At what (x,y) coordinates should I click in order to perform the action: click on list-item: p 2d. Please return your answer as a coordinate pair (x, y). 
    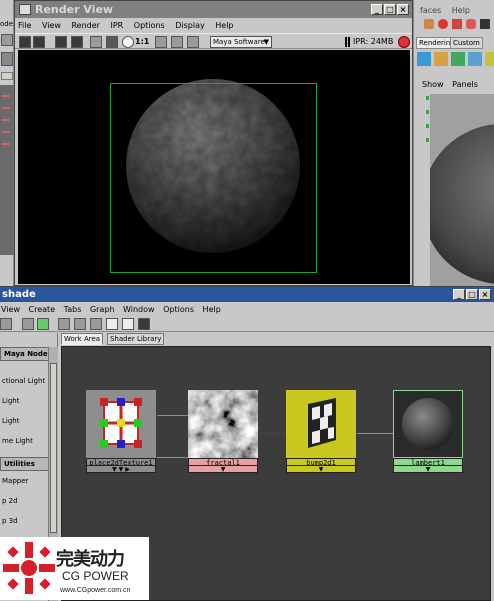
    Looking at the image, I should click on (10, 501).